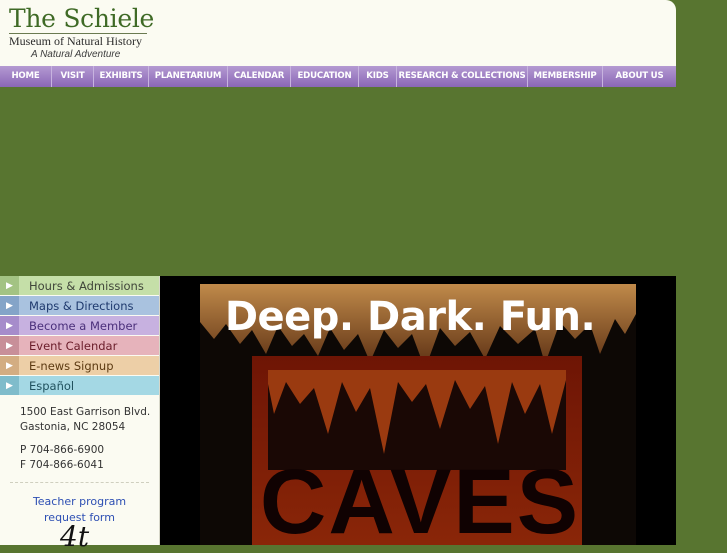 The width and height of the screenshot is (727, 553). Describe the element at coordinates (86, 285) in the screenshot. I see `sidebar-link-label: Hours & Admissions` at that location.